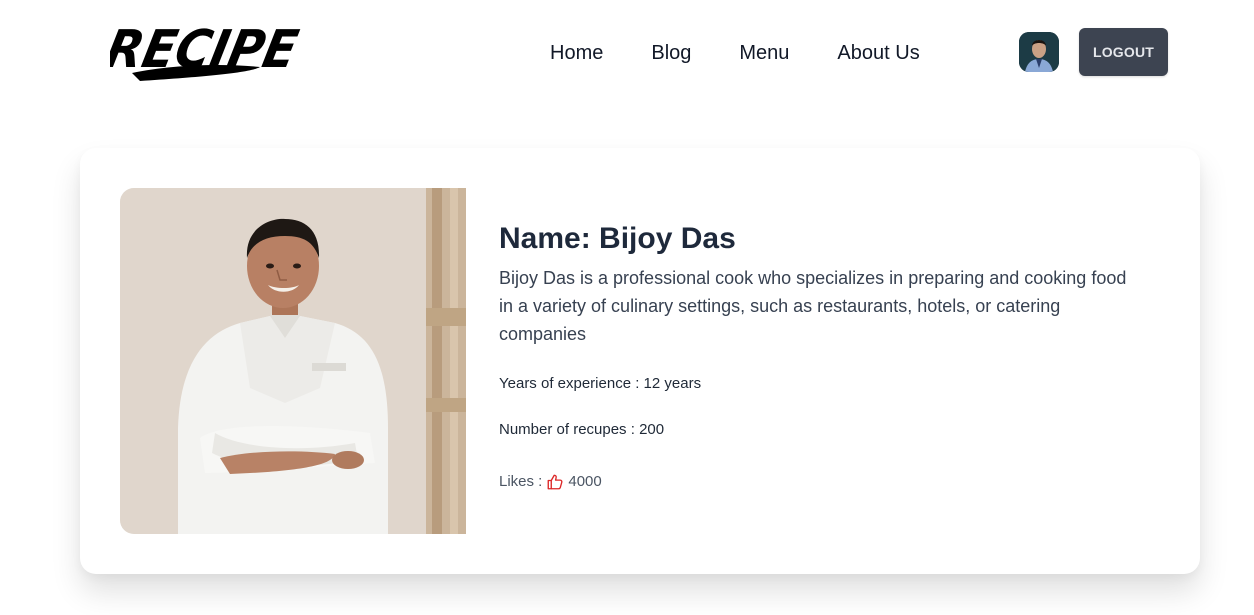 This screenshot has width=1254, height=615. What do you see at coordinates (585, 481) in the screenshot?
I see `likes-value: 4000` at bounding box center [585, 481].